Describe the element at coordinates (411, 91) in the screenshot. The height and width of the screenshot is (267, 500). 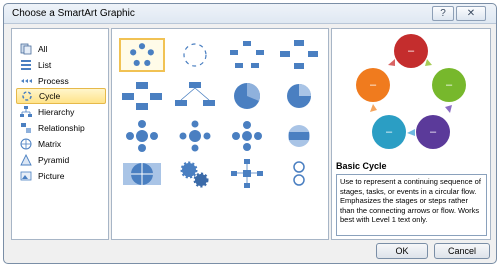
I see `basic-cycle-preview: – – – – –` at that location.